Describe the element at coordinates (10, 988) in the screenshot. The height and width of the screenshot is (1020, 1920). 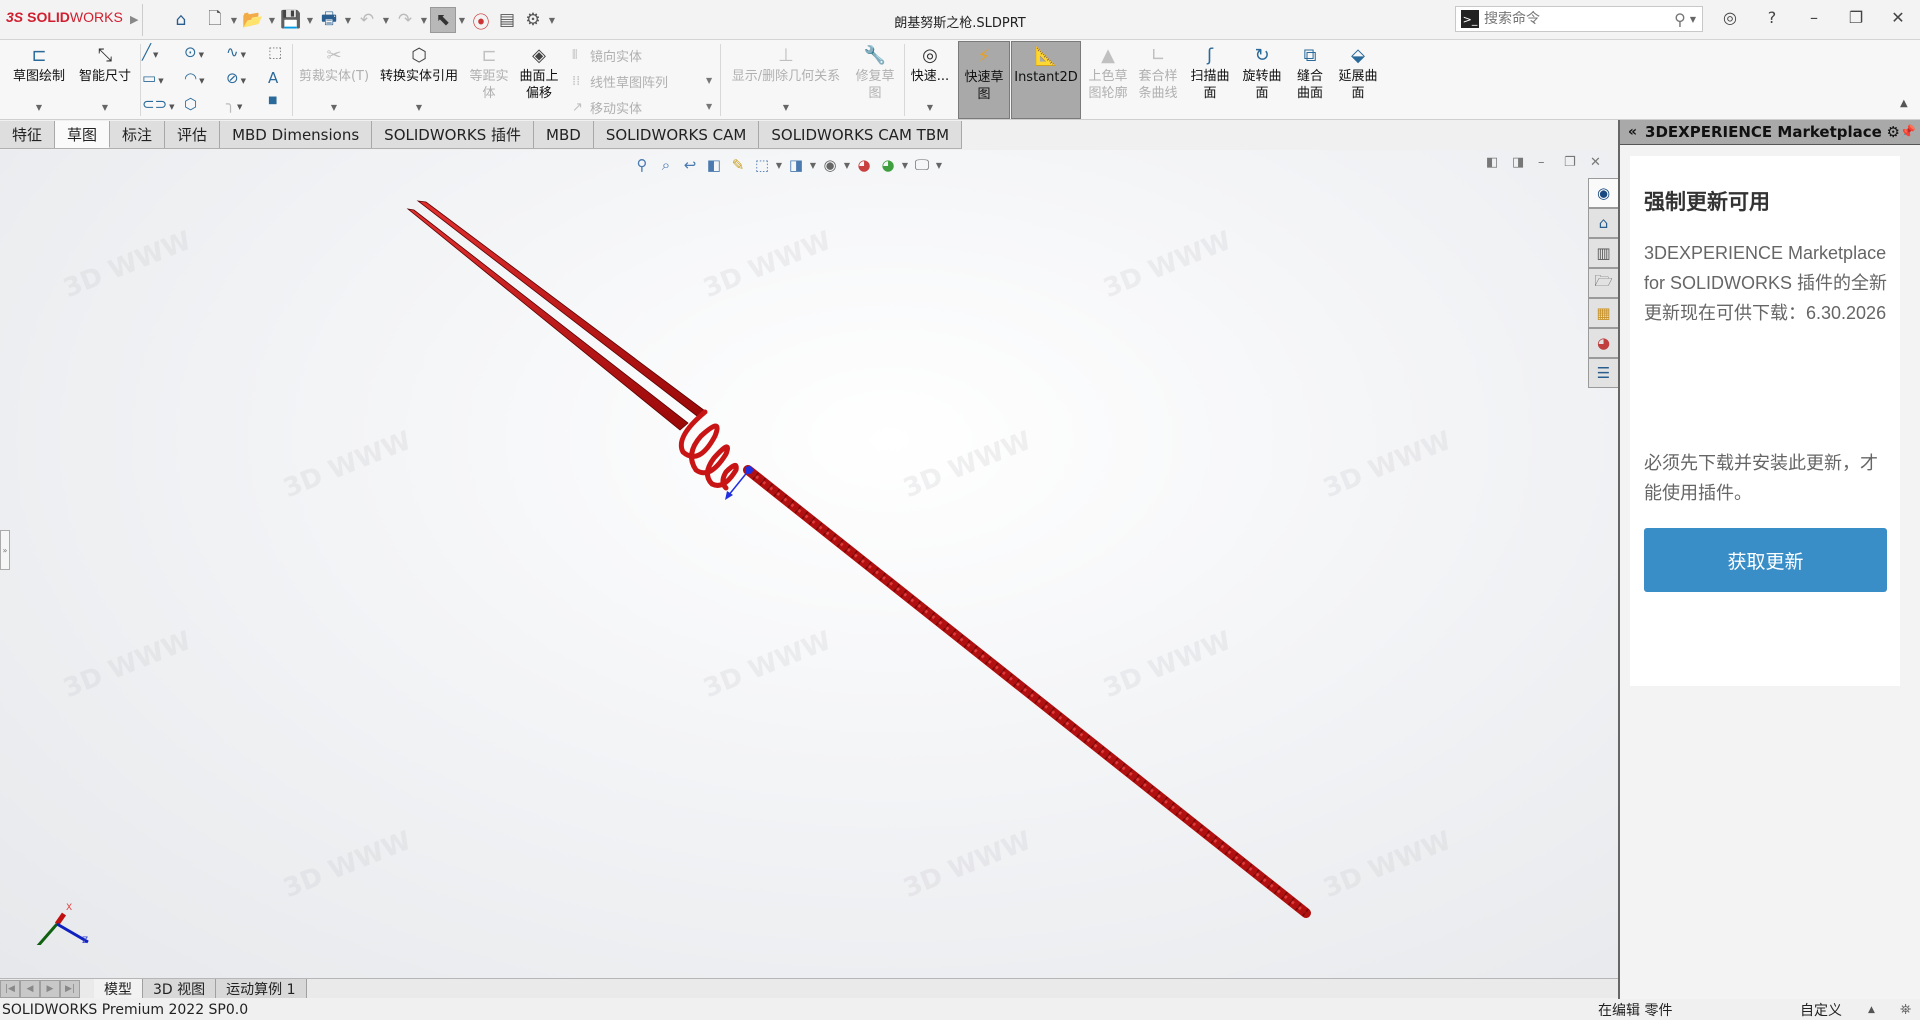
I see `first-tab-icon: |◀` at that location.